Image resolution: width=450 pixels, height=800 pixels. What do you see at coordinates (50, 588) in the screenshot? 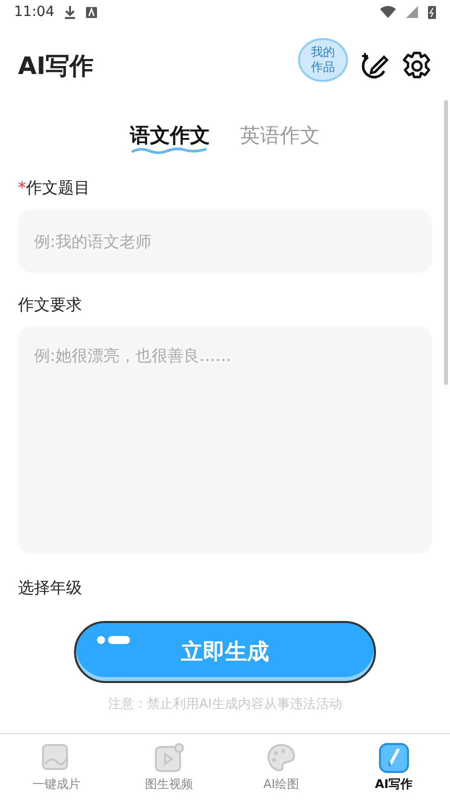
I see `field-label: 选择年级` at bounding box center [50, 588].